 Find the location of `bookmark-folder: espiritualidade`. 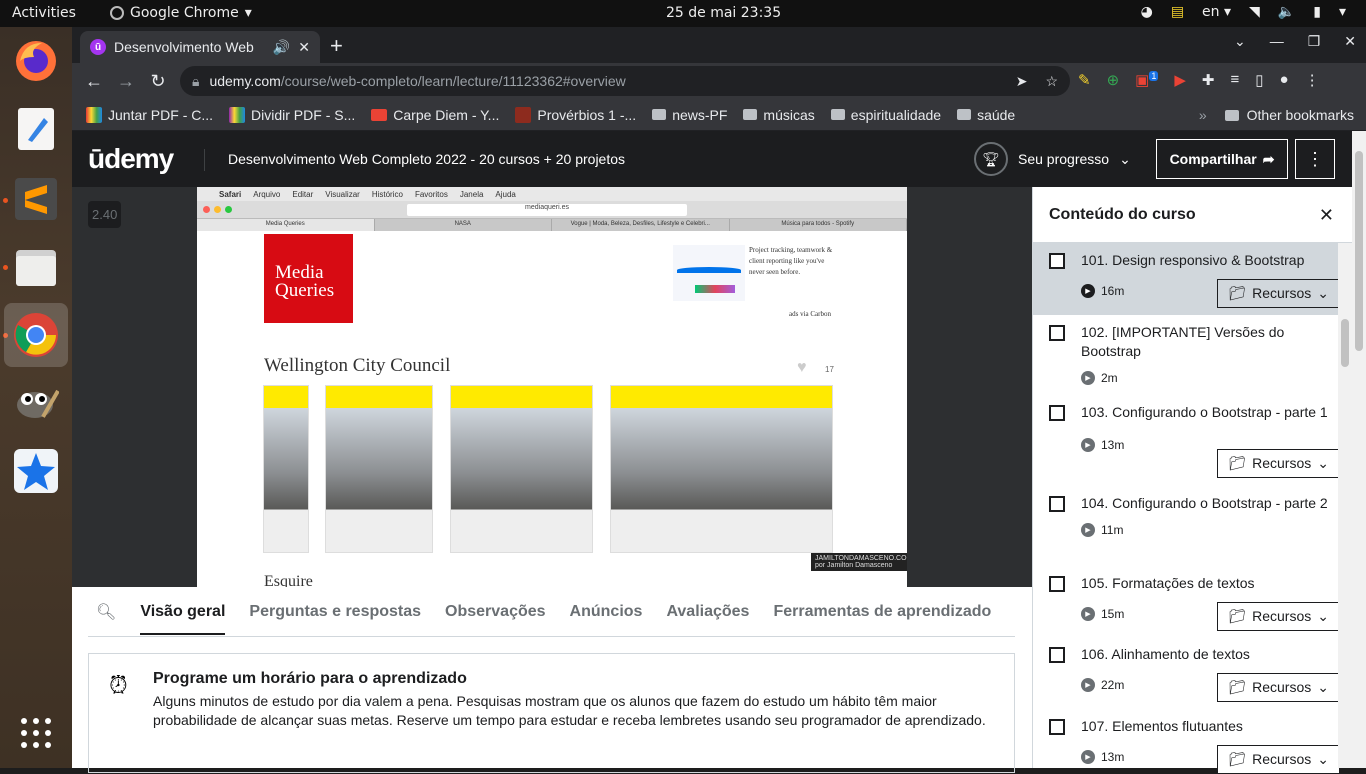

bookmark-folder: espiritualidade is located at coordinates (885, 115).